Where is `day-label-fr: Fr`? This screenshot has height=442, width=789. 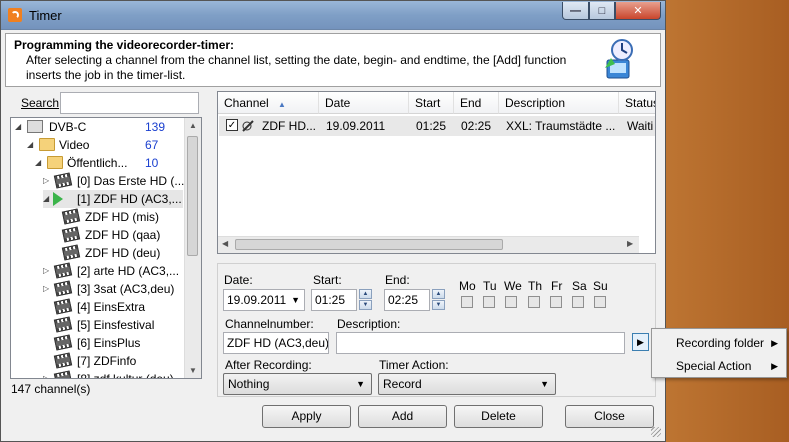
day-label-fr: Fr is located at coordinates (557, 286).